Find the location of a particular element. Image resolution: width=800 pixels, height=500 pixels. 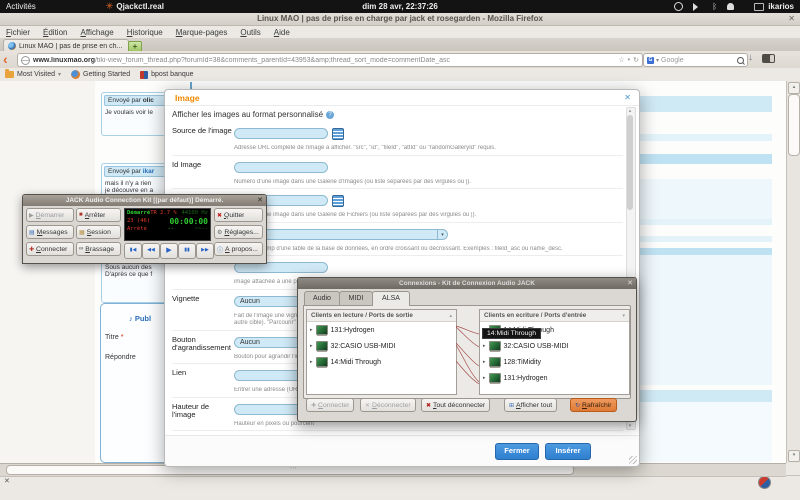

demarrer-button: ▶ Démarrer is located at coordinates (50, 215).